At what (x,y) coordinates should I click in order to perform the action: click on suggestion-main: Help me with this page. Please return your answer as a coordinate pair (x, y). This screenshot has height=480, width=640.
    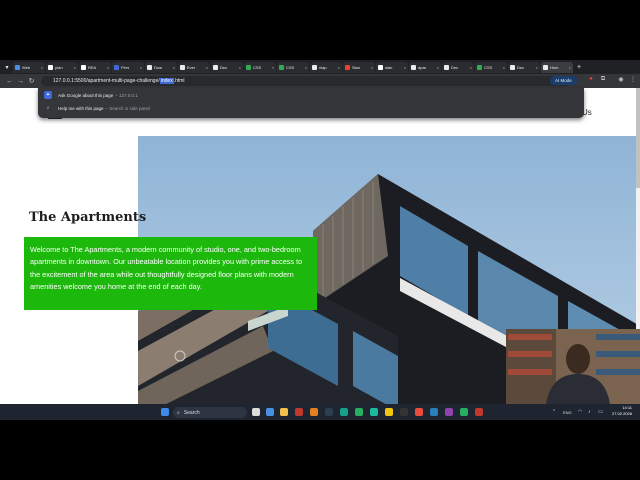
    Looking at the image, I should click on (81, 108).